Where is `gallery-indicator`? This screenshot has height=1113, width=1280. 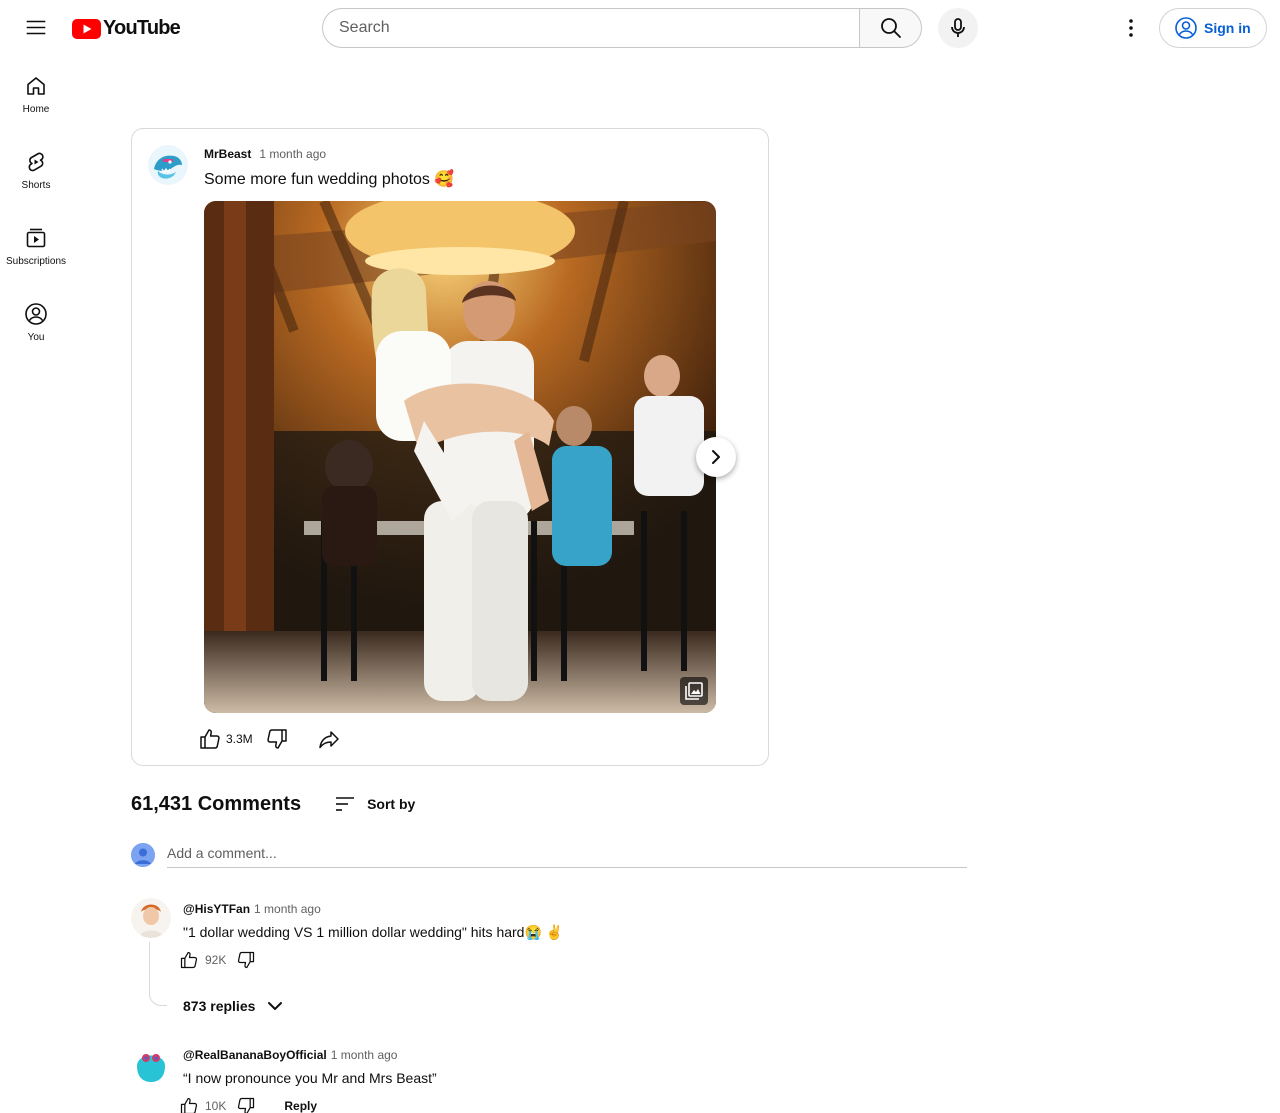 gallery-indicator is located at coordinates (694, 691).